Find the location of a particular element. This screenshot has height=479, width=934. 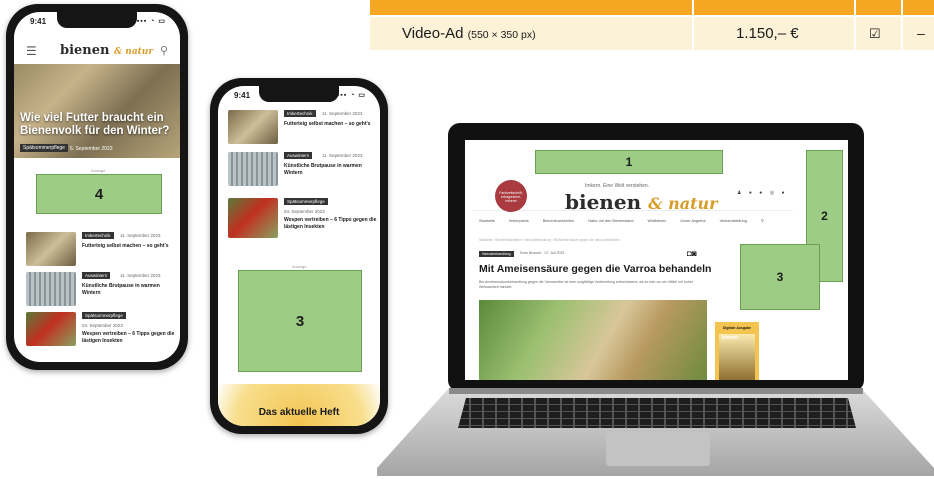

price-table: Video-Ad (550 × 350 px) 1.150,– € ☑ – is located at coordinates (652, 25).